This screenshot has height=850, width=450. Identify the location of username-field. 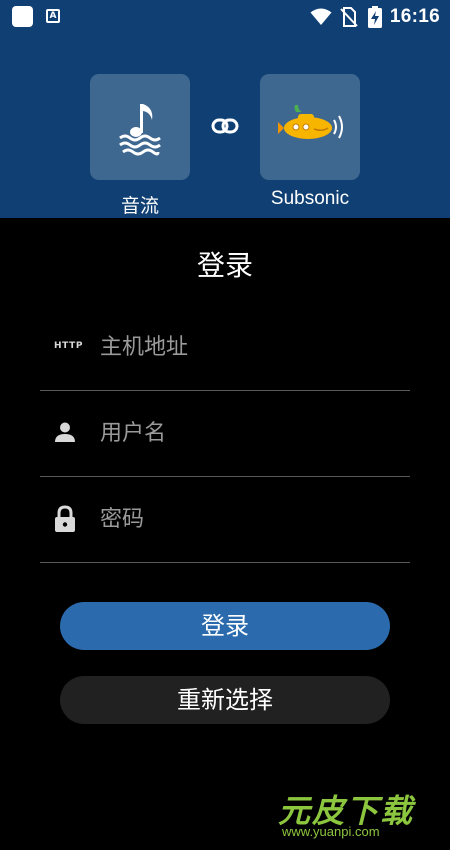
(225, 434).